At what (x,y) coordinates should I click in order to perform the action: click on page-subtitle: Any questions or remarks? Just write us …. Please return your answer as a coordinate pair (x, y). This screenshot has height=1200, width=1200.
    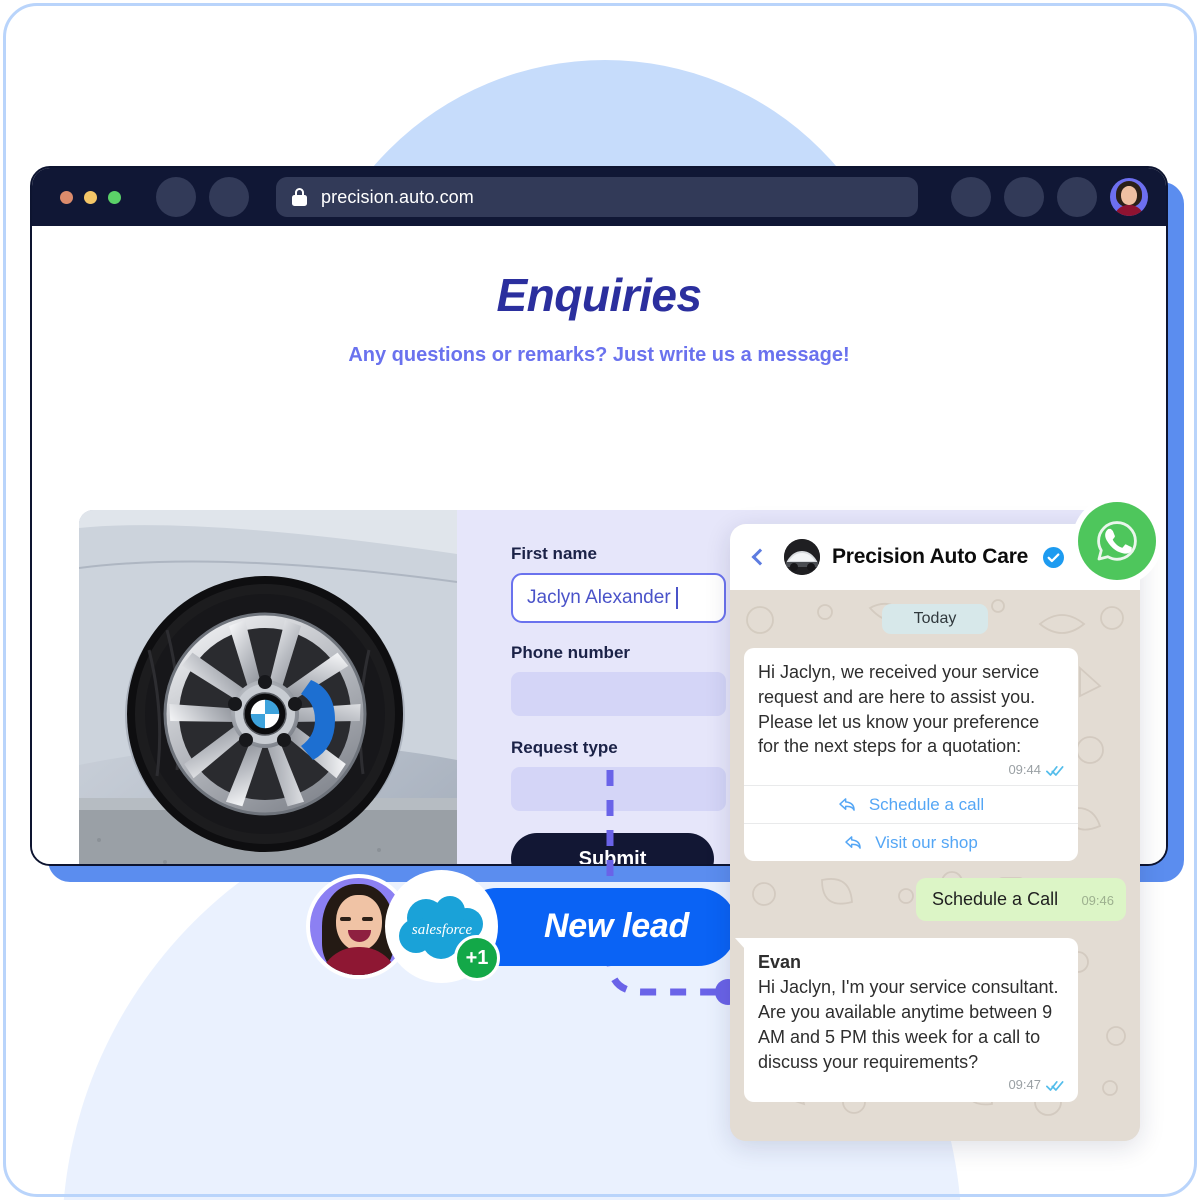
    Looking at the image, I should click on (599, 355).